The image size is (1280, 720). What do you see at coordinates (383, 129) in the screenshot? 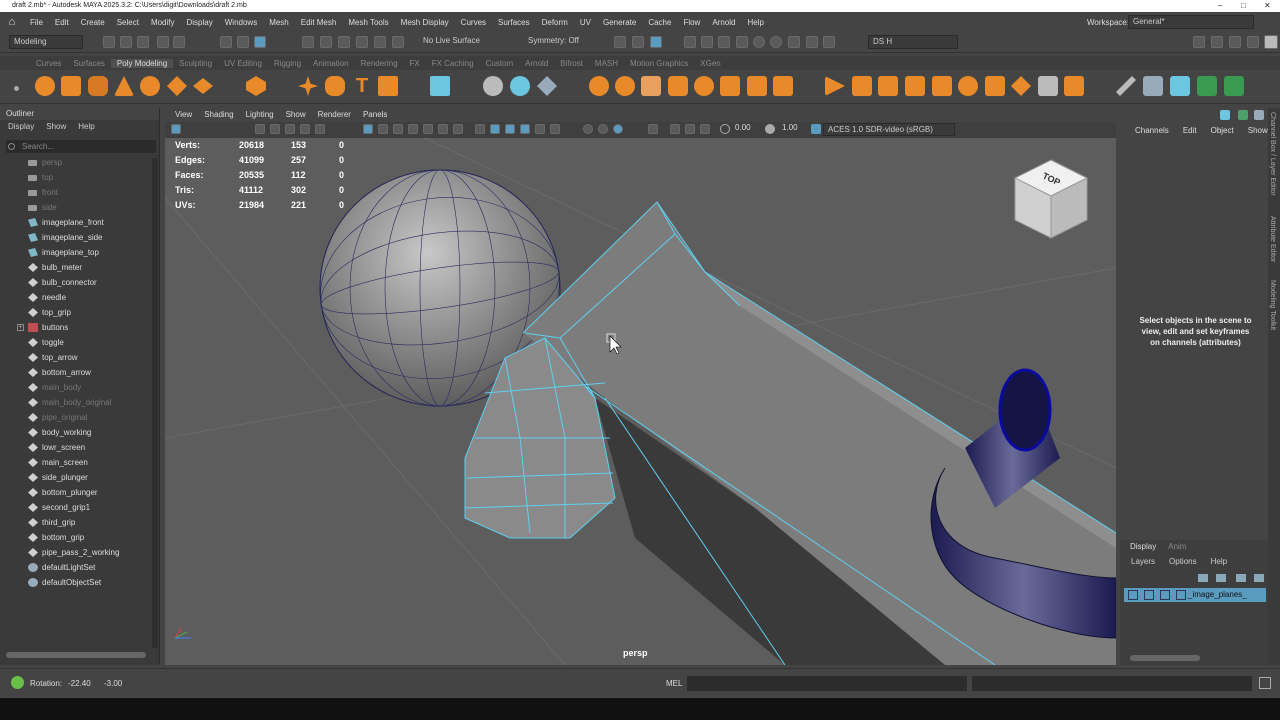
I see `film-gate-icon` at bounding box center [383, 129].